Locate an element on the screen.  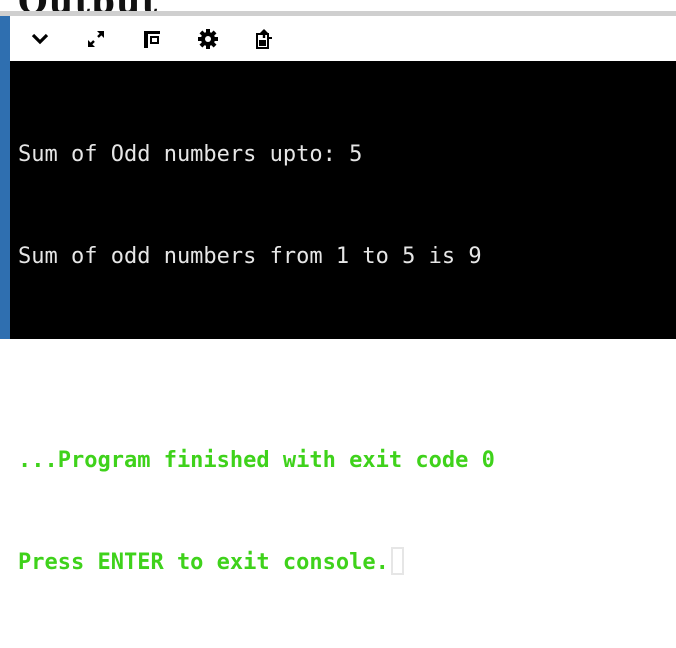
settings-button is located at coordinates (208, 39).